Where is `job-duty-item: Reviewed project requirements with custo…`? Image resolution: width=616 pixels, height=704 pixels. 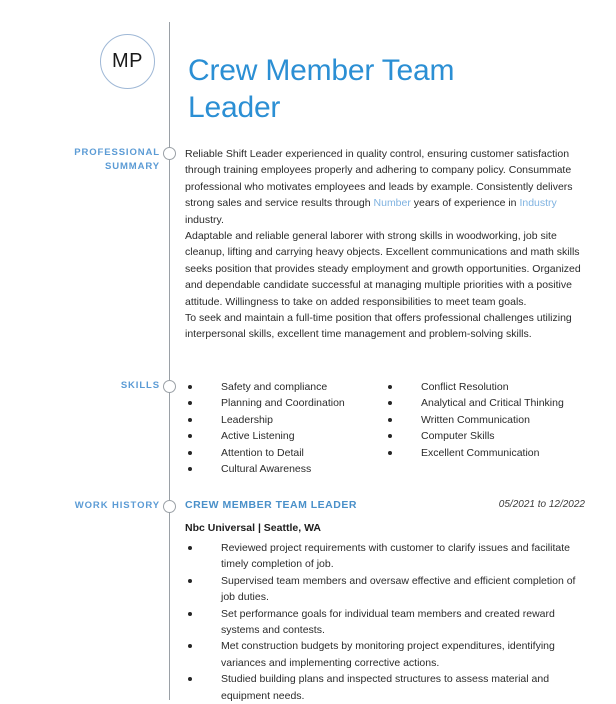
job-duty-item: Reviewed project requirements with custo… is located at coordinates (385, 556).